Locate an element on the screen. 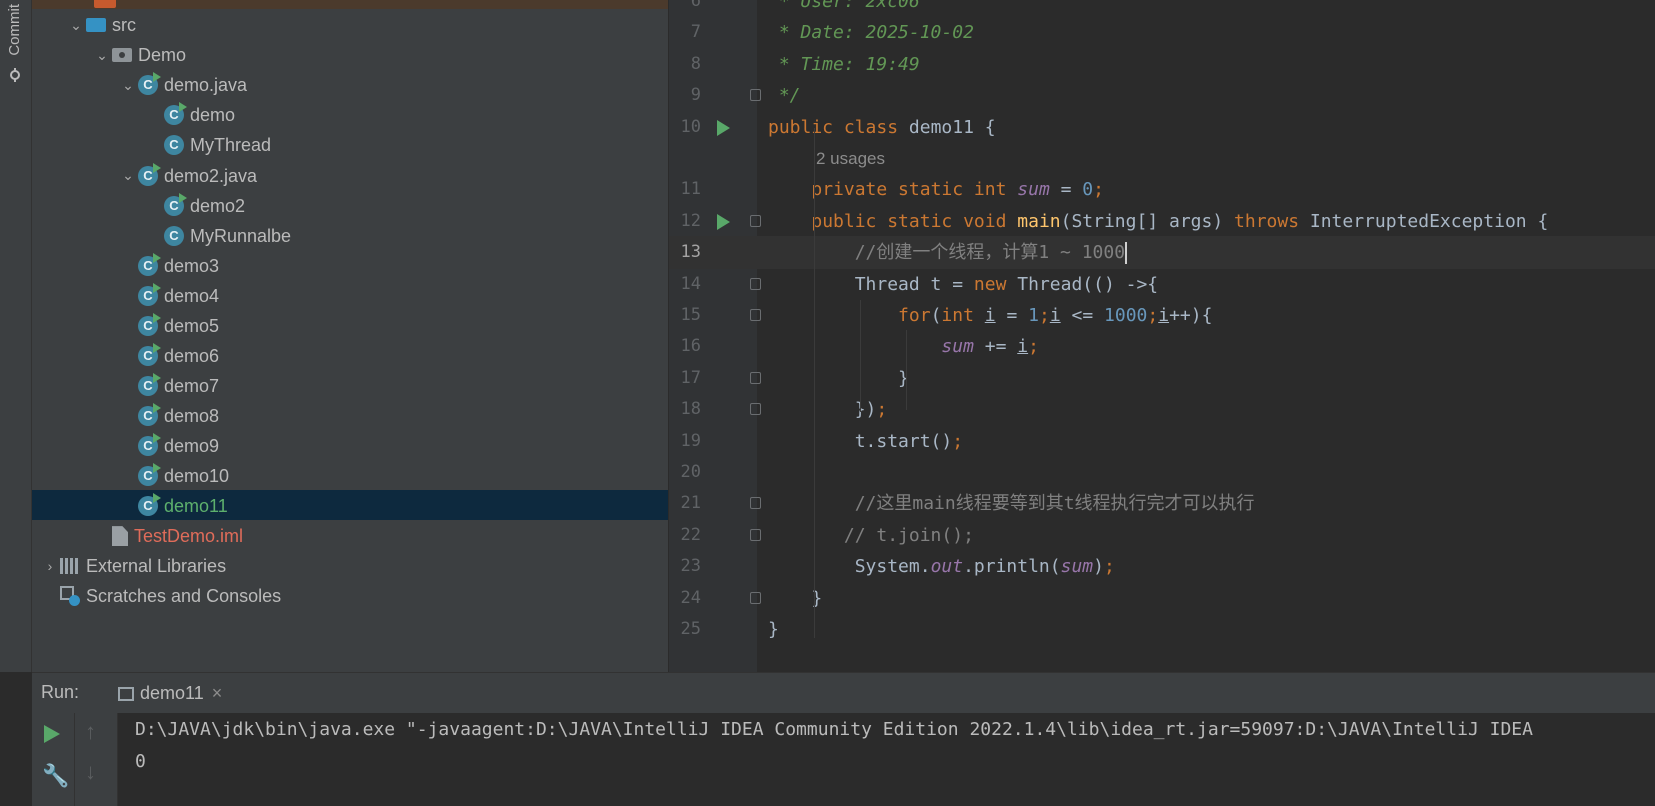 The image size is (1655, 806). tree-item-testdemo-iml: TestDemo.iml is located at coordinates (350, 535).